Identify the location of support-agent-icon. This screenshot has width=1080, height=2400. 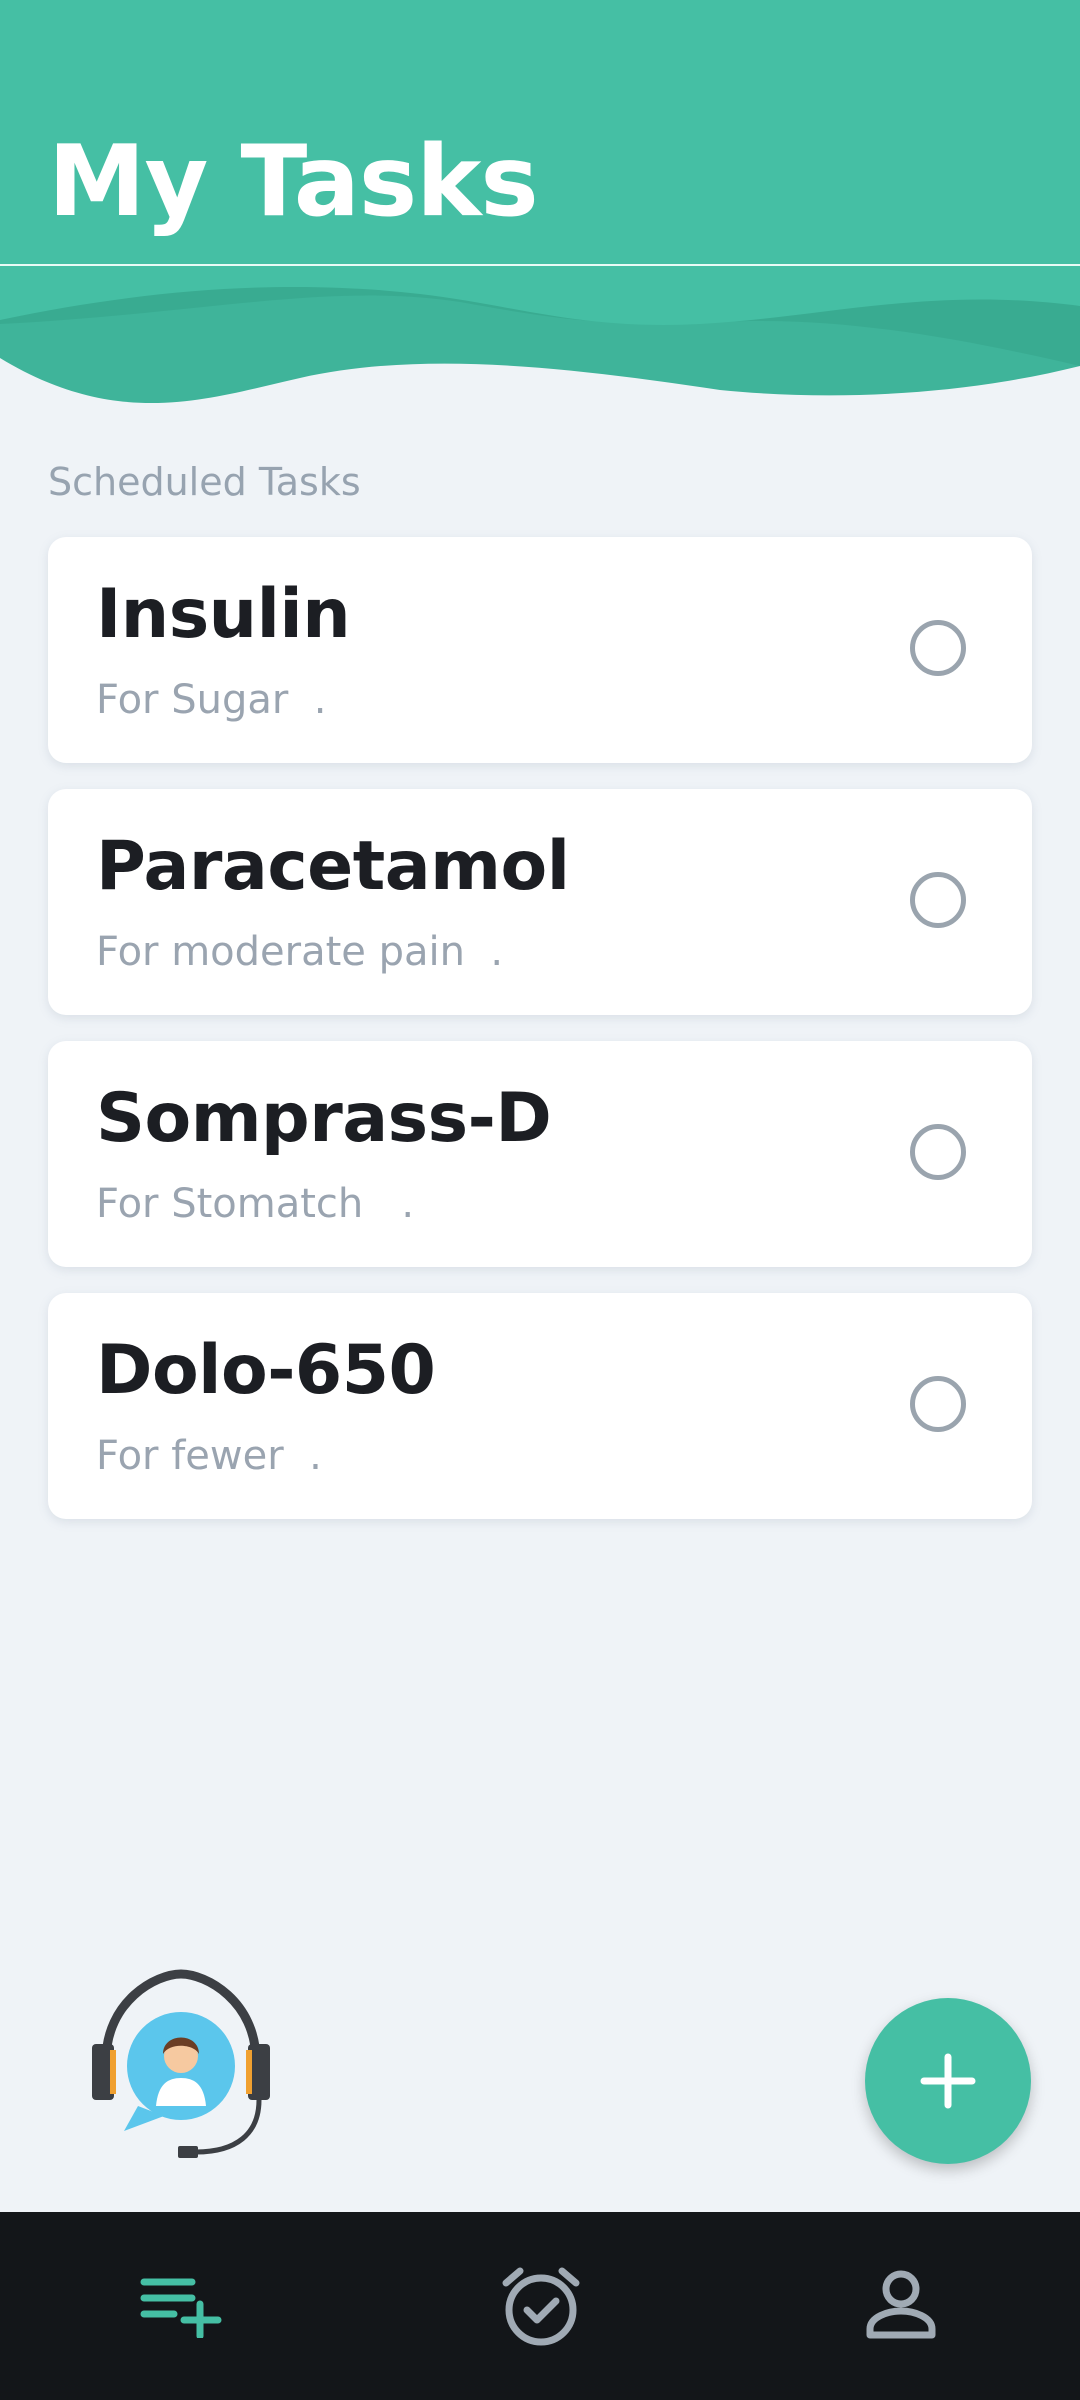
(181, 2063).